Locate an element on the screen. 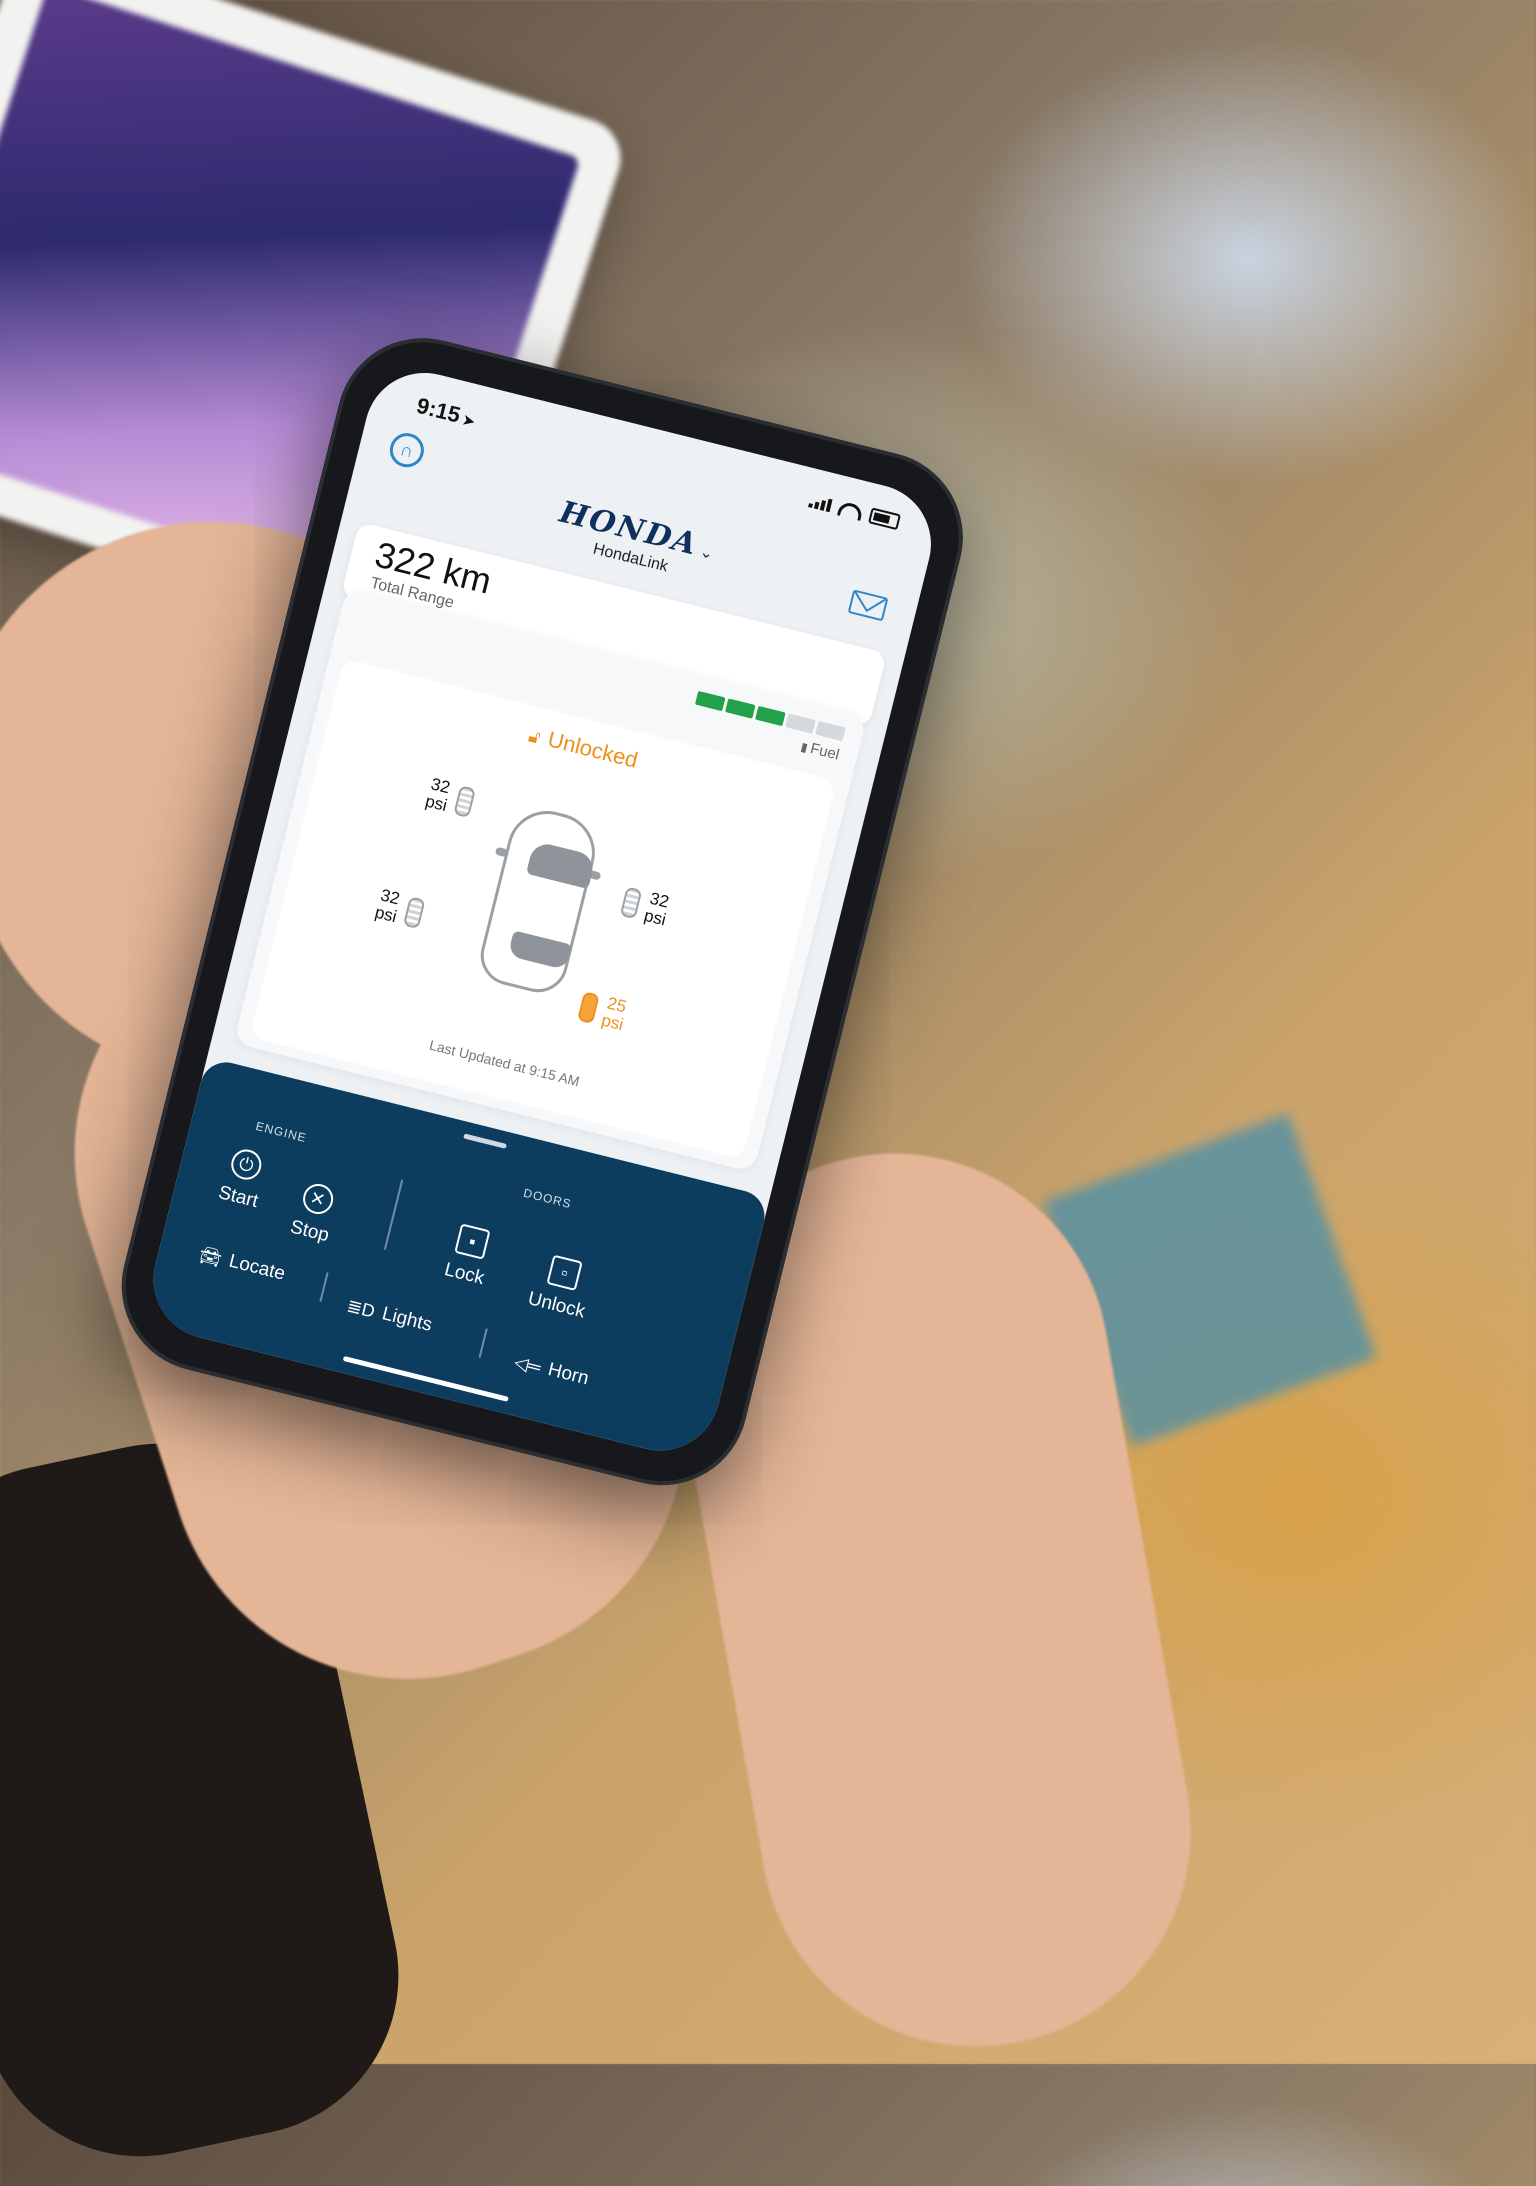 This screenshot has height=2186, width=1536. home-indicator is located at coordinates (425, 1378).